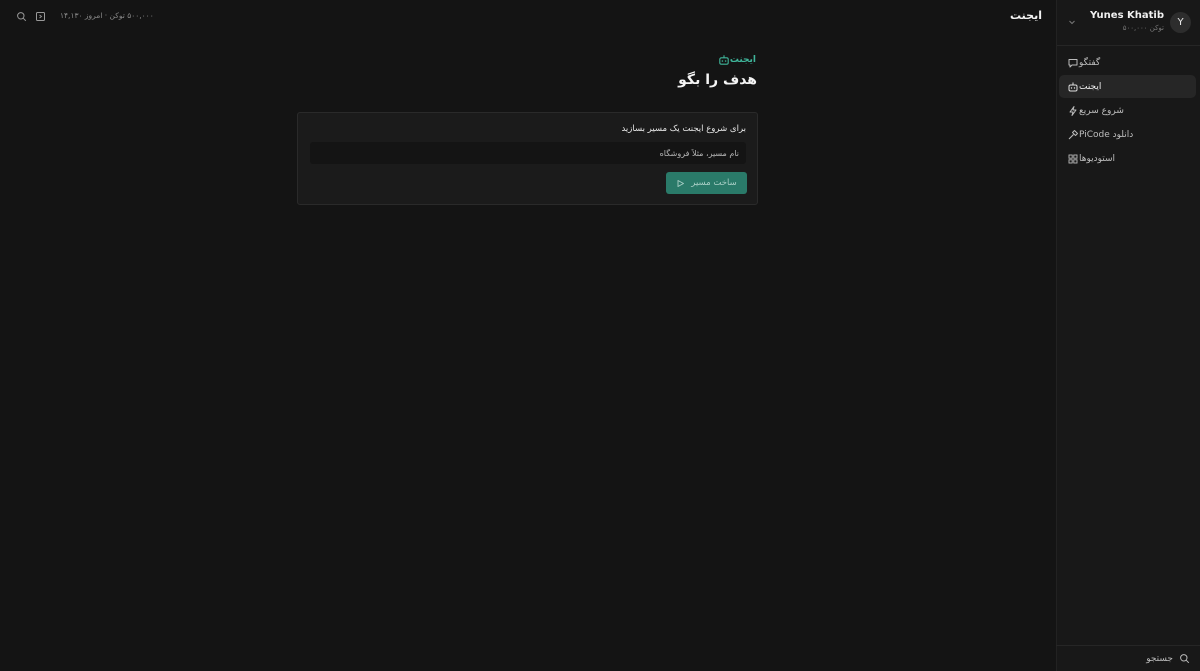 The image size is (1200, 671). What do you see at coordinates (1127, 86) in the screenshot?
I see `sidebar-item-agent: ایجنت` at bounding box center [1127, 86].